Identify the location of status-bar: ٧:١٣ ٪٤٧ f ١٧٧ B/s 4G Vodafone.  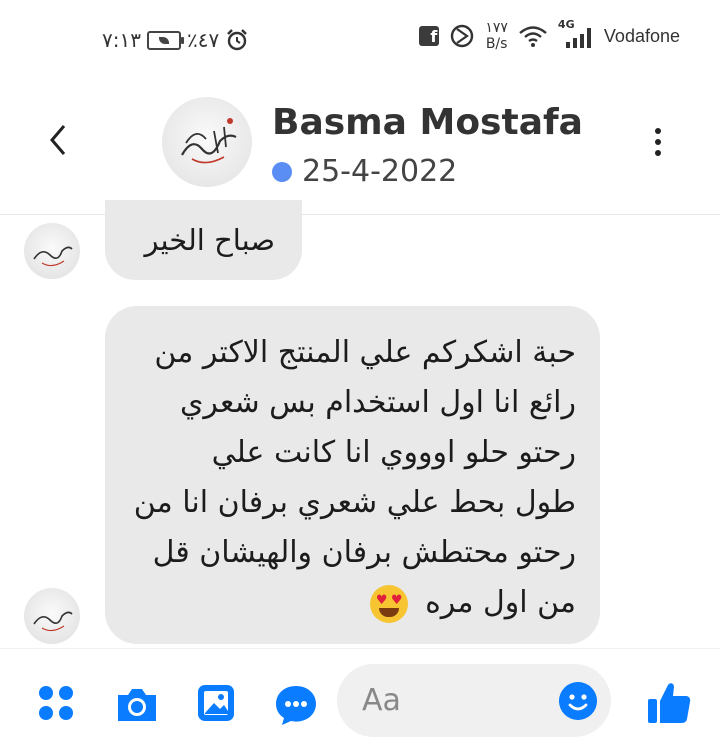
(360, 40).